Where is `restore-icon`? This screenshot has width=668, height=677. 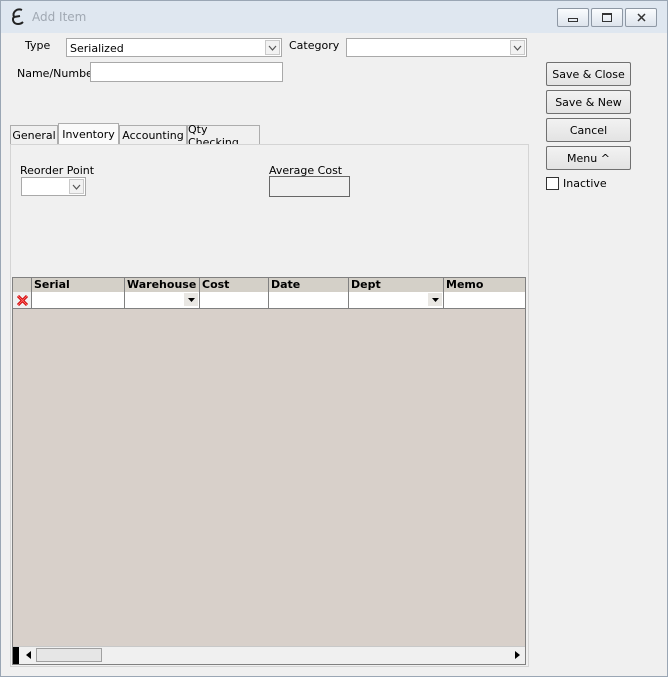 restore-icon is located at coordinates (607, 17).